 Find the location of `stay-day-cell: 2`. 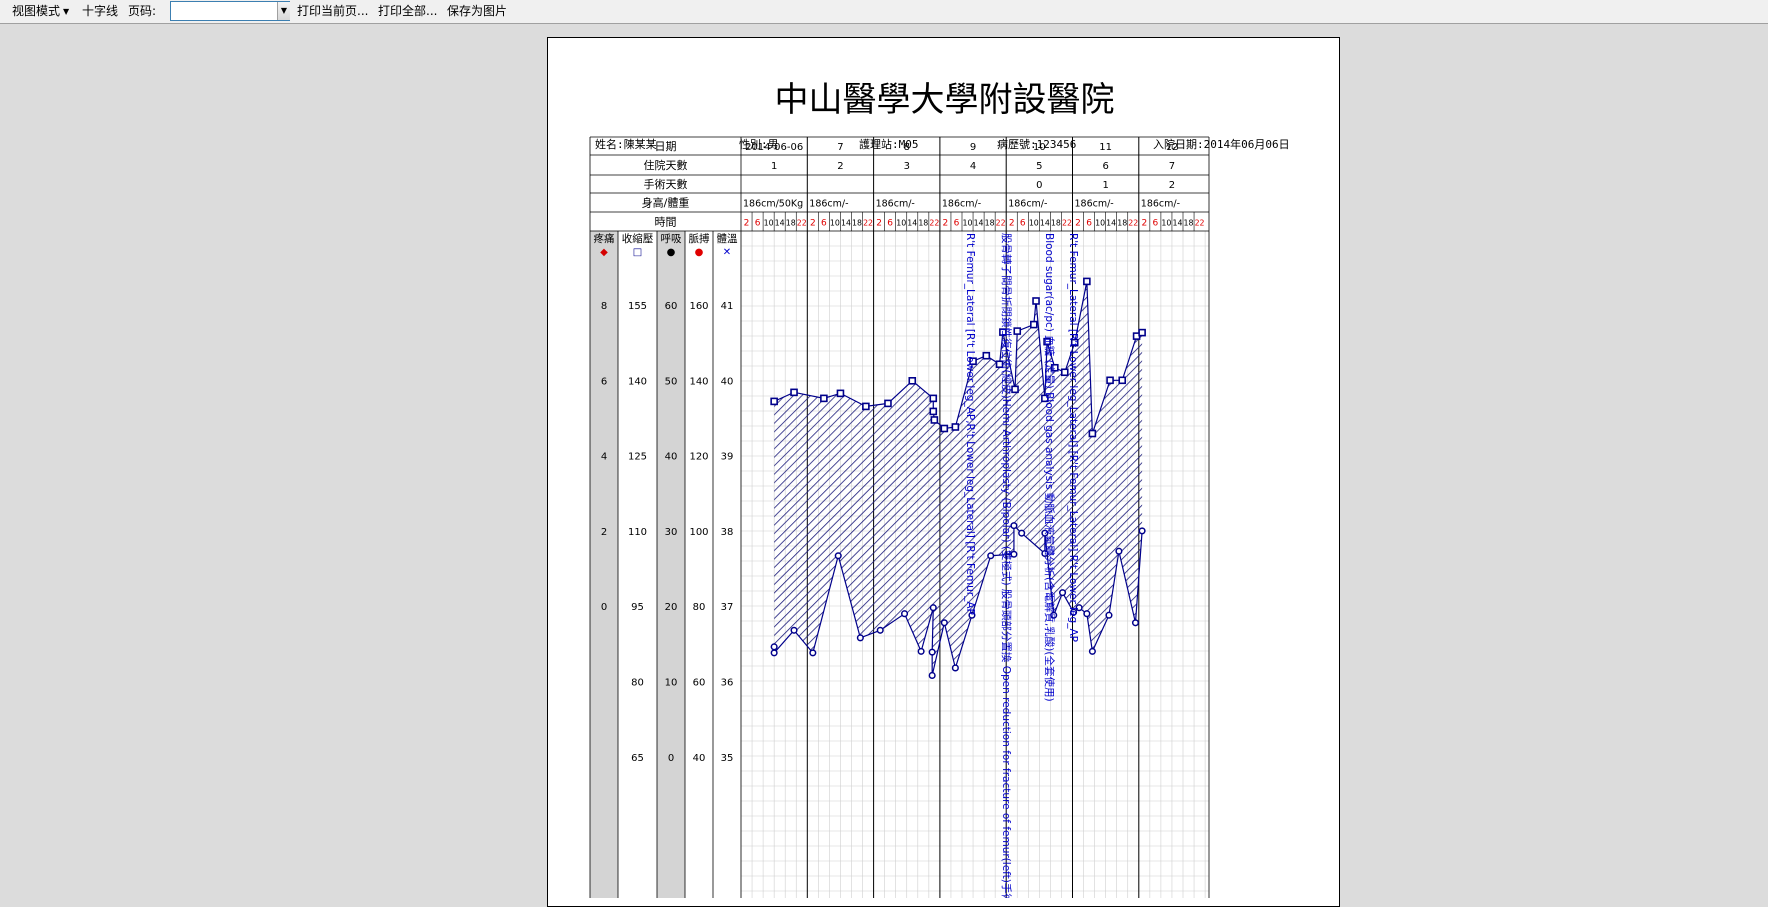

stay-day-cell: 2 is located at coordinates (840, 166).